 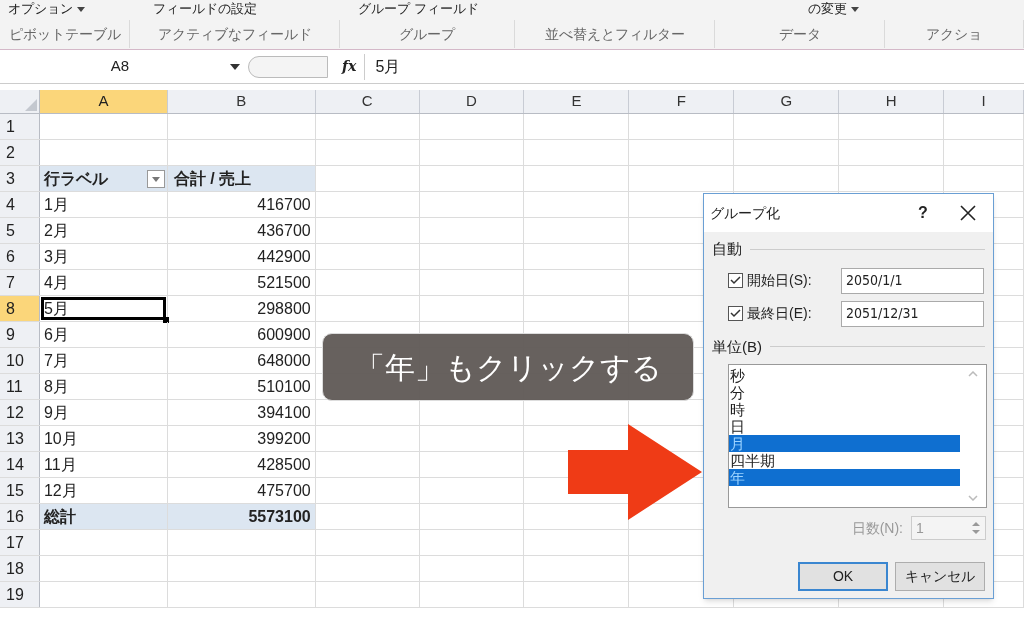 I want to click on ribbon-group-label: データ, so click(x=799, y=34).